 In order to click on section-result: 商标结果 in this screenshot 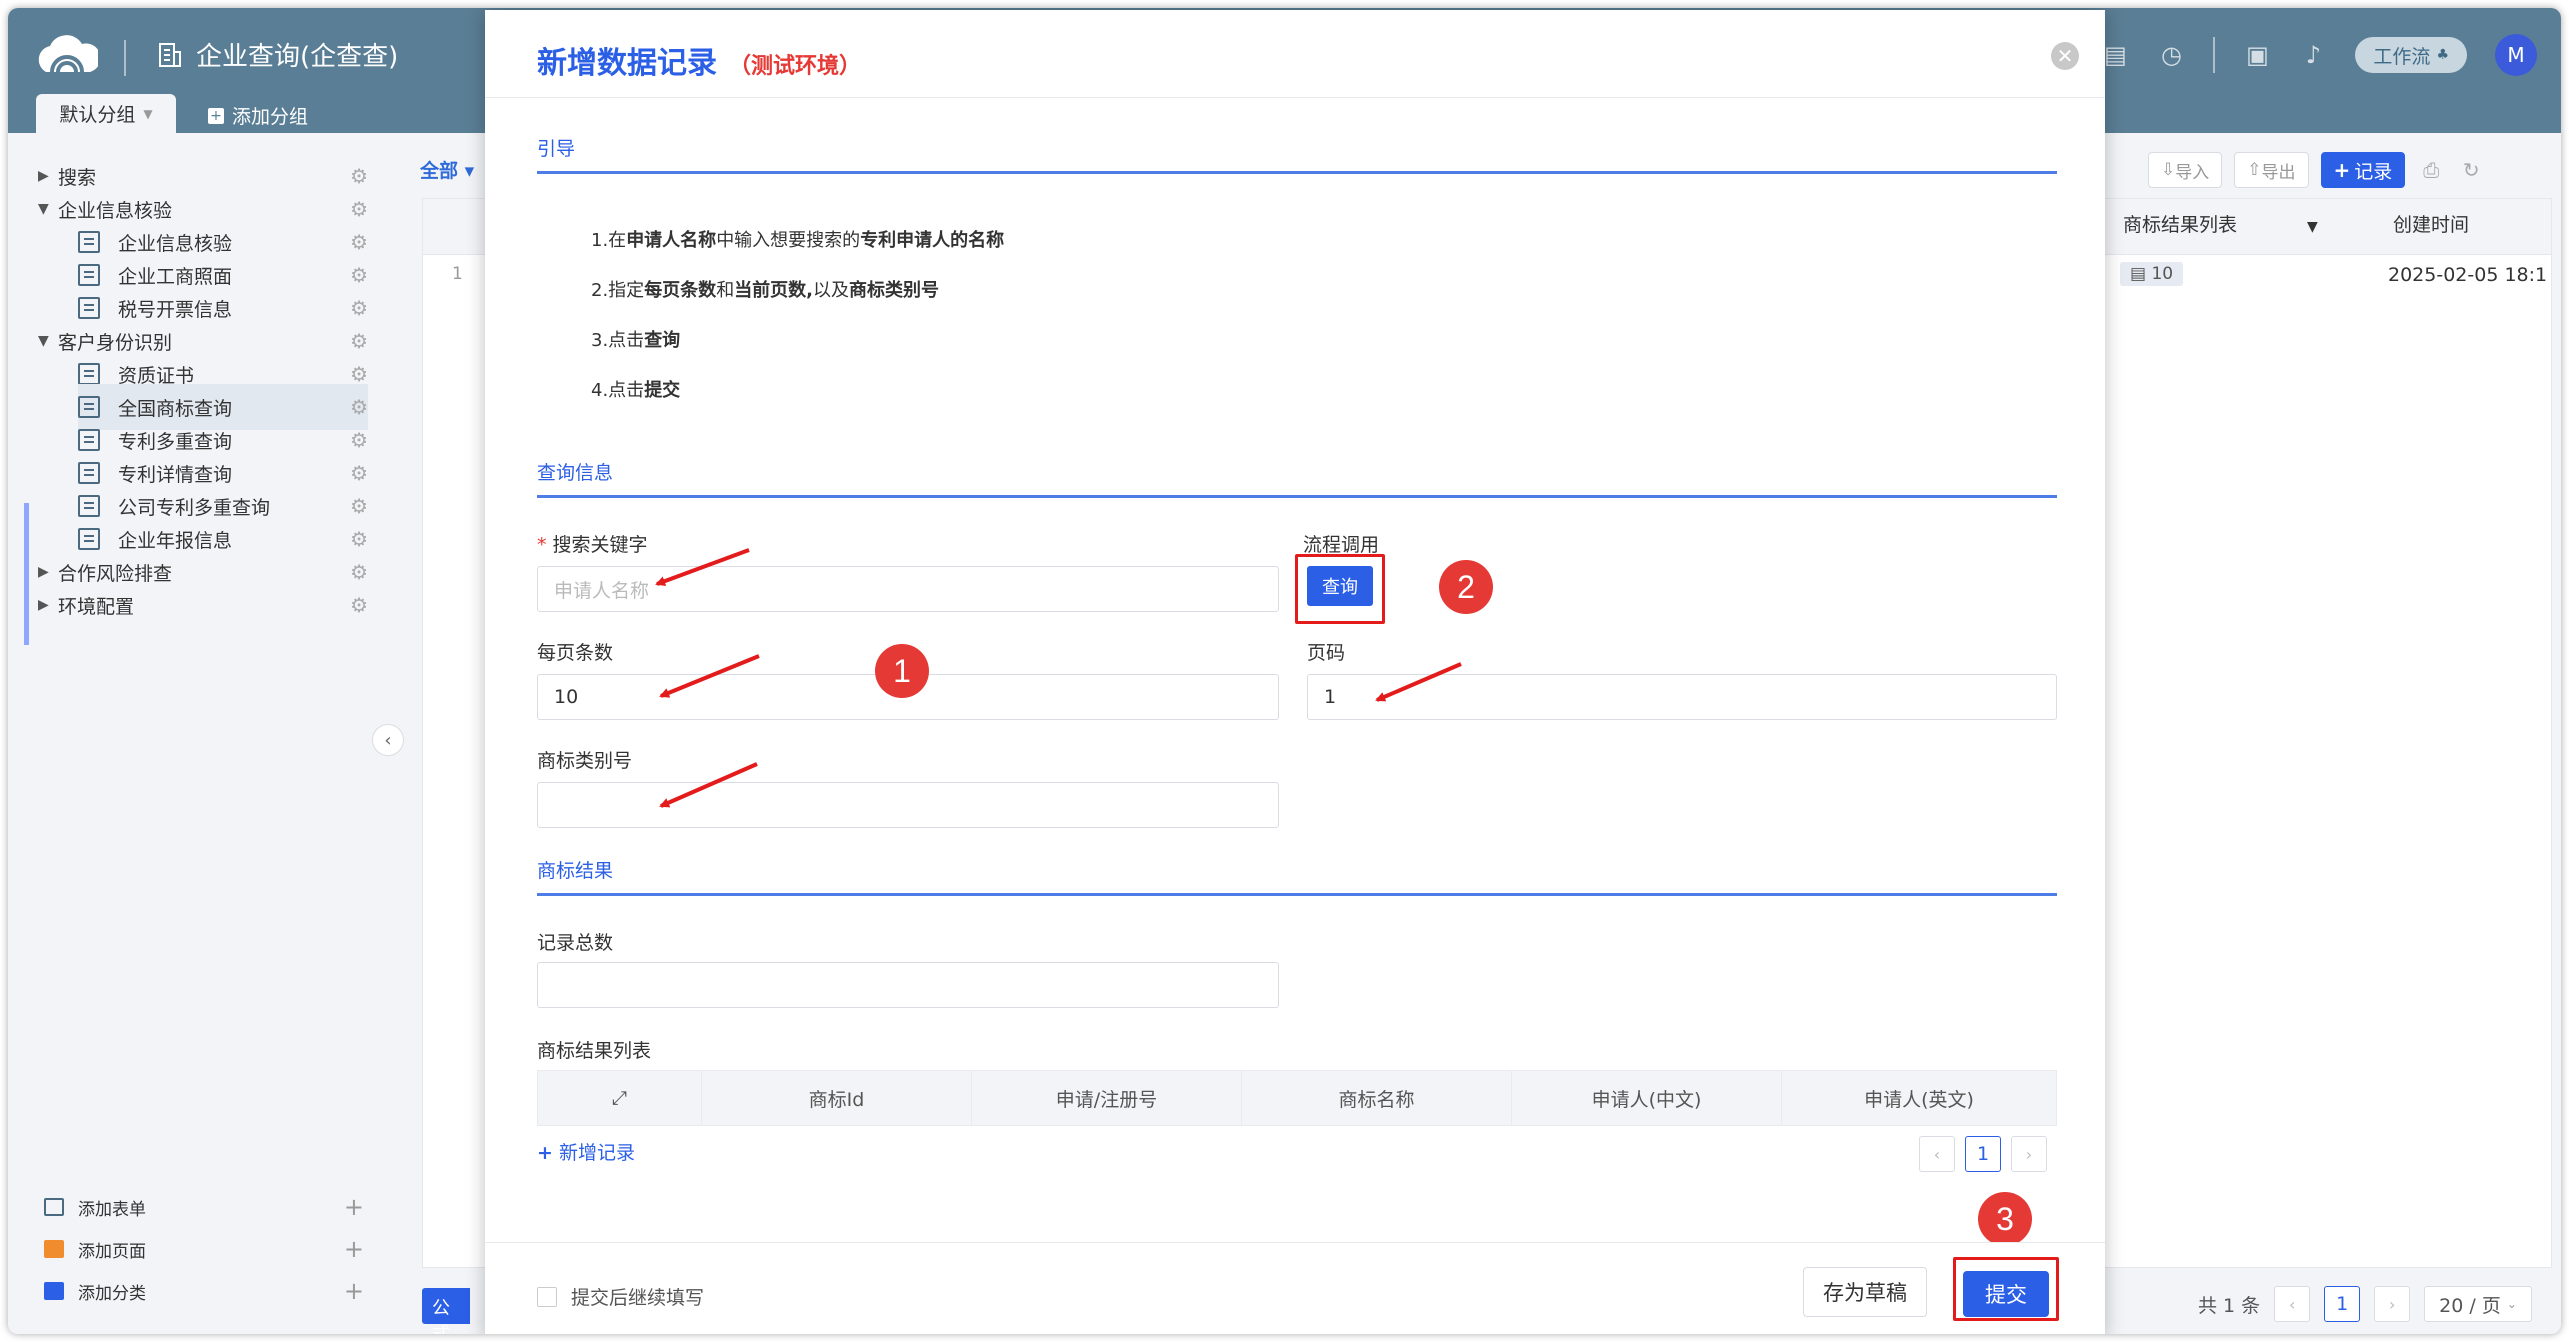, I will do `click(1297, 876)`.